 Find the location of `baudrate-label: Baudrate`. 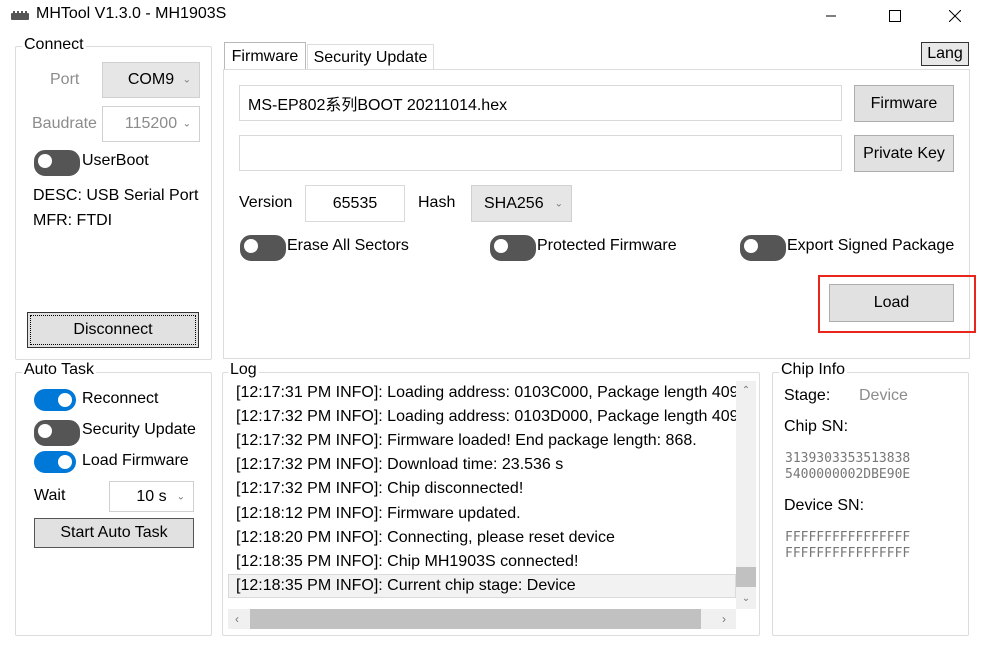

baudrate-label: Baudrate is located at coordinates (64, 123).